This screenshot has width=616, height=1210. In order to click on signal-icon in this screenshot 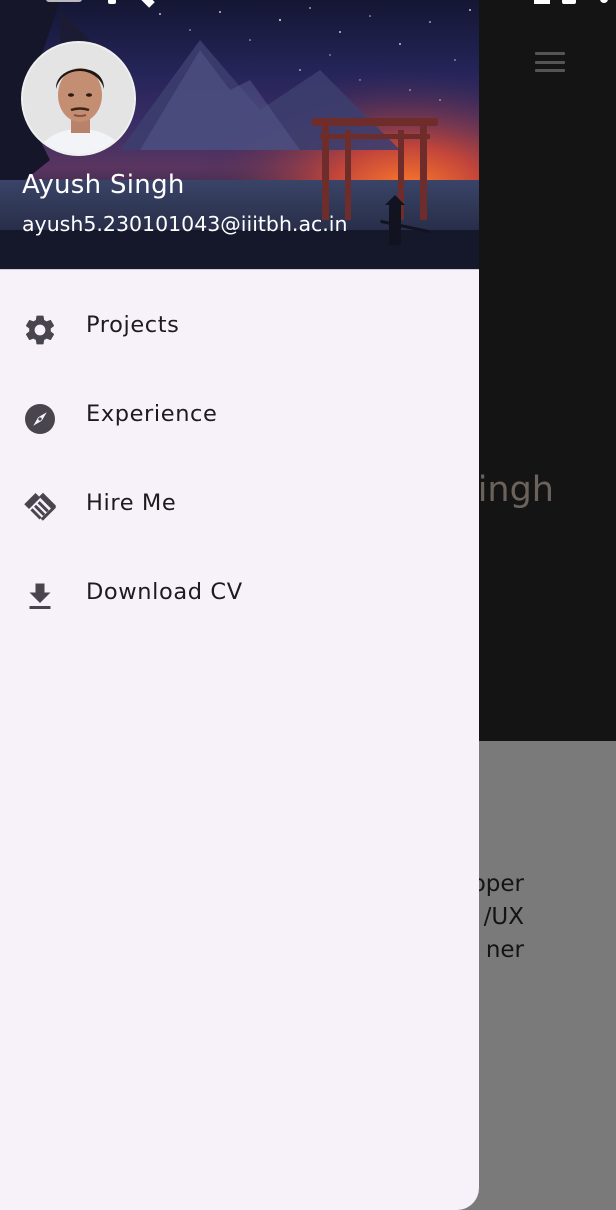, I will do `click(542, 2)`.